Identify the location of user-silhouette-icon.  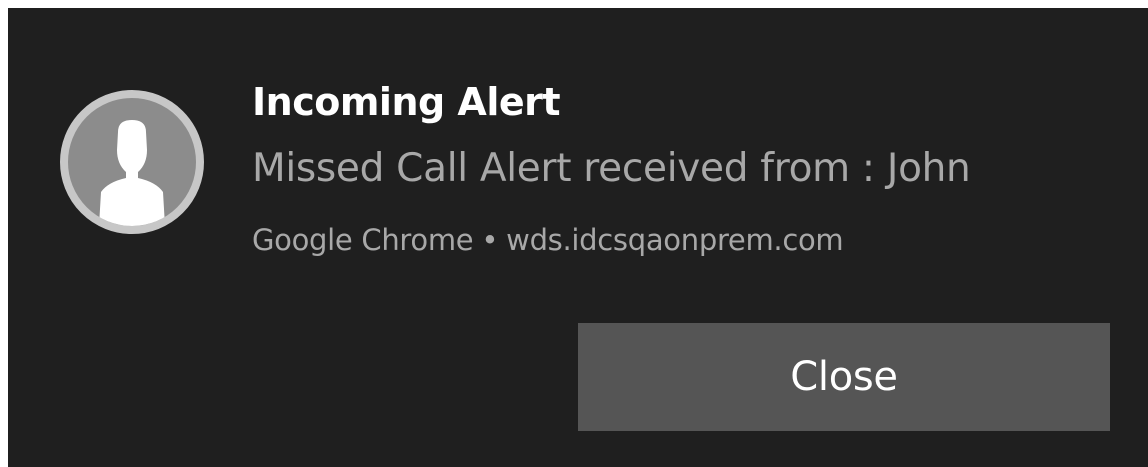
(132, 173).